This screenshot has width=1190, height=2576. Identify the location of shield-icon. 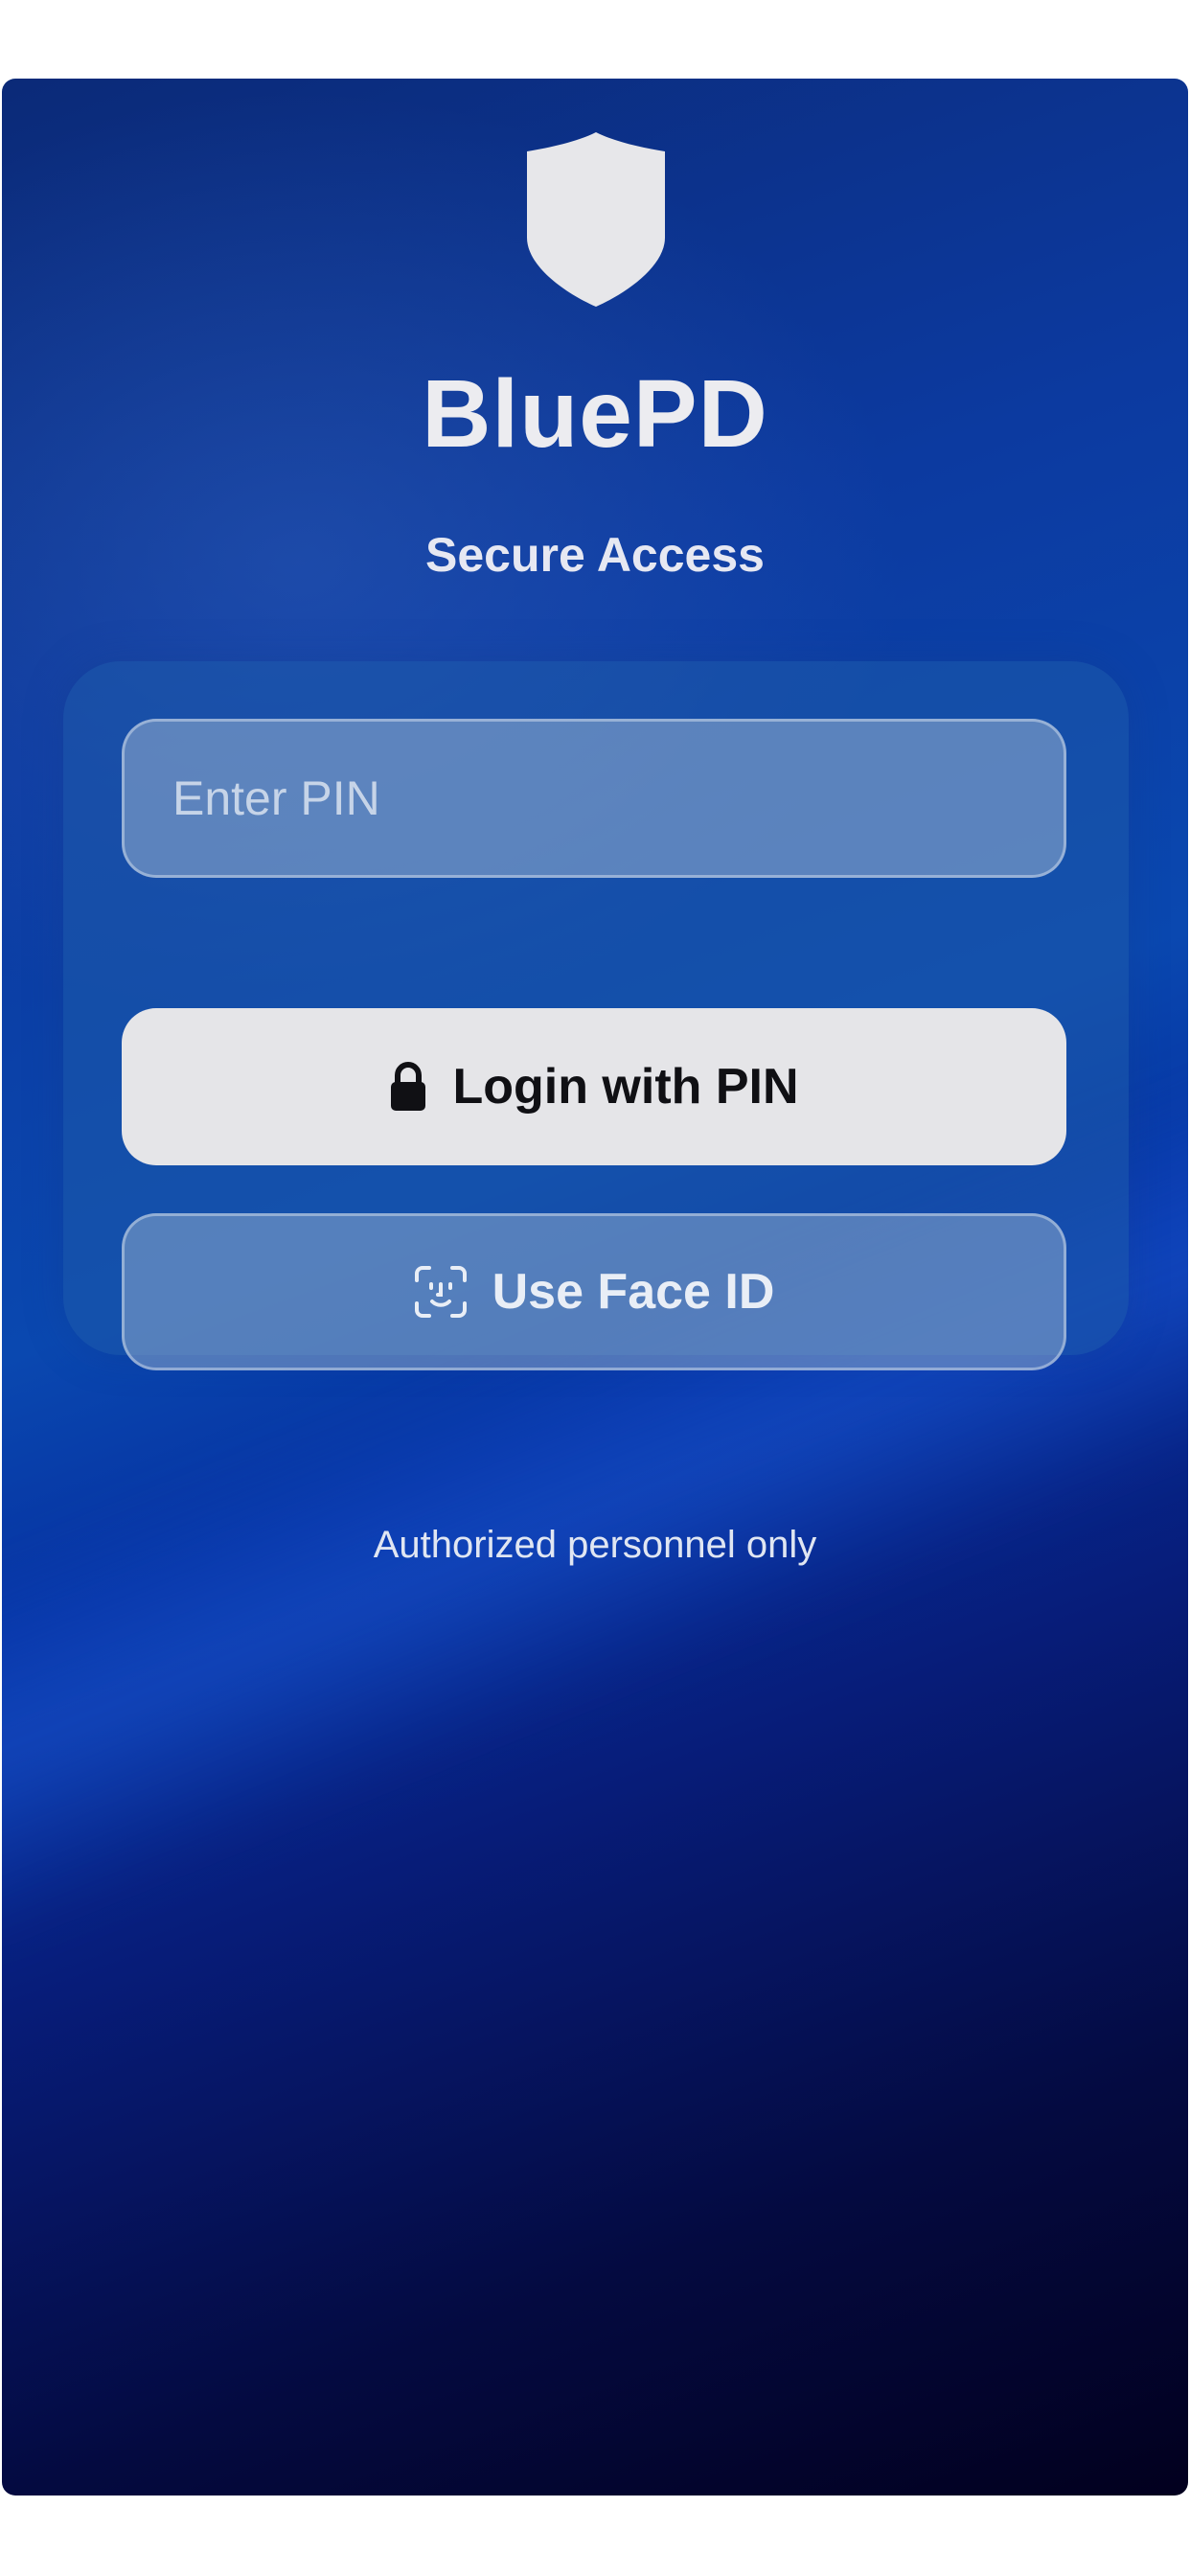
(596, 219).